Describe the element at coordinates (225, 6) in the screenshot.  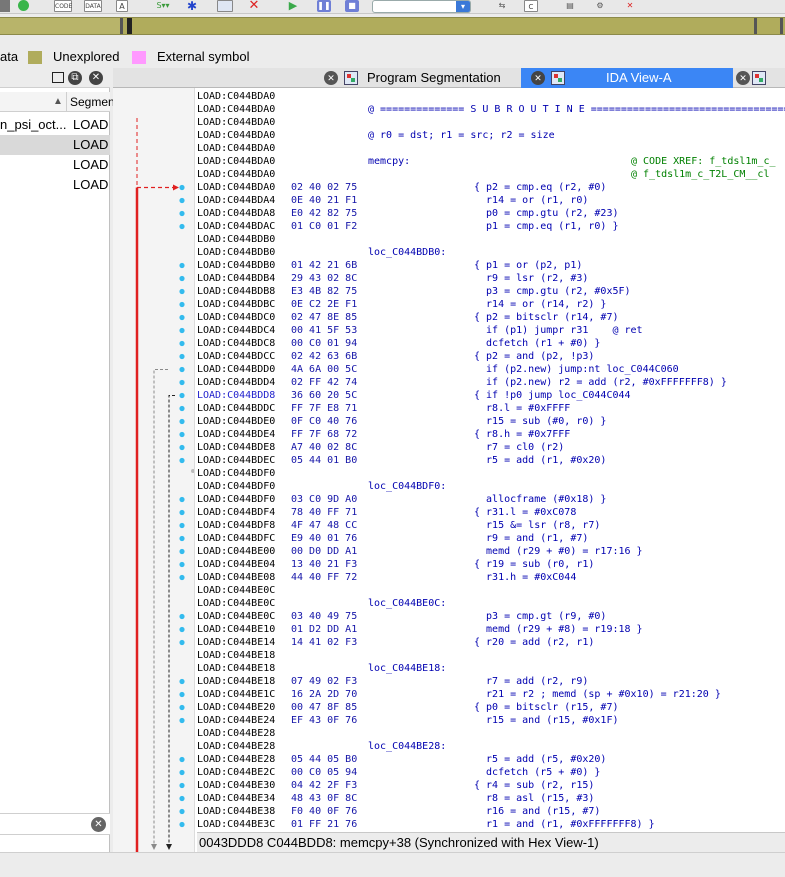
I see `graph-icon` at that location.